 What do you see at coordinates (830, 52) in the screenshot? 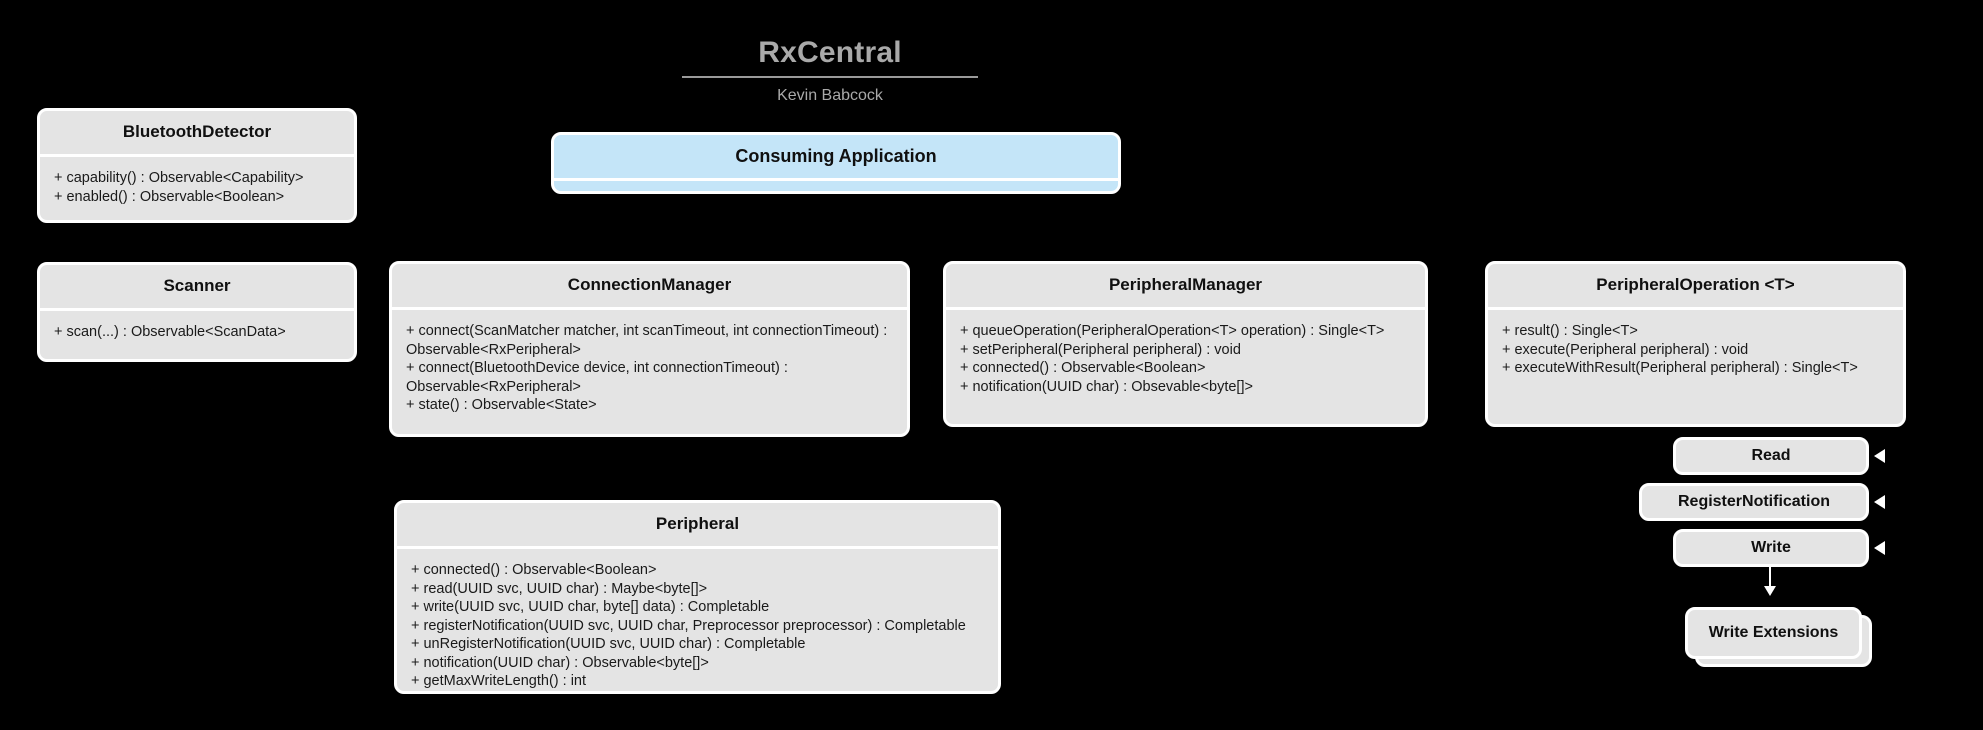
I see `page-title: RxCentral` at bounding box center [830, 52].